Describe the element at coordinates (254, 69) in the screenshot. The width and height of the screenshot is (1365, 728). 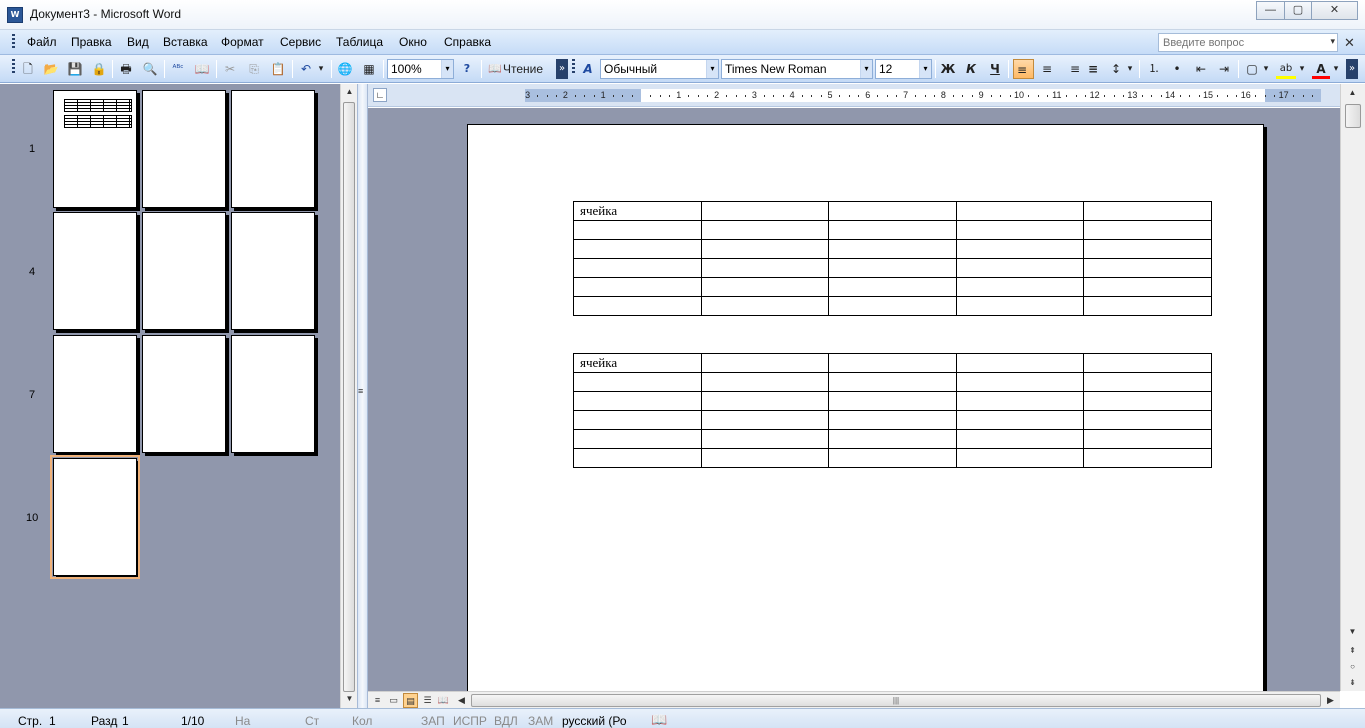
I see `copy-icon: ⎘` at that location.